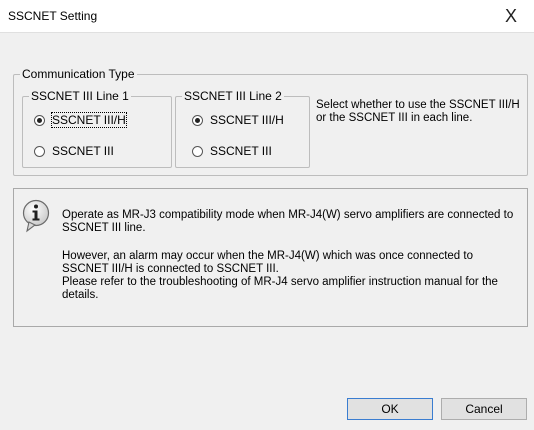 The width and height of the screenshot is (534, 430). Describe the element at coordinates (267, 16) in the screenshot. I see `title-bar: SSCNET Setting X` at that location.